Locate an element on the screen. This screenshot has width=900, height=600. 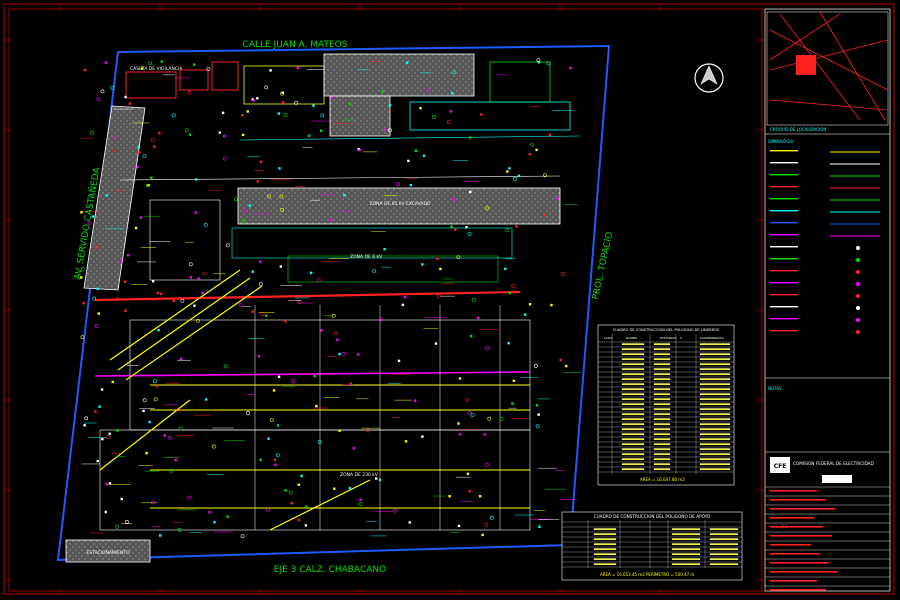
table-linderos-header: COORDENADAS is located at coordinates (712, 338).